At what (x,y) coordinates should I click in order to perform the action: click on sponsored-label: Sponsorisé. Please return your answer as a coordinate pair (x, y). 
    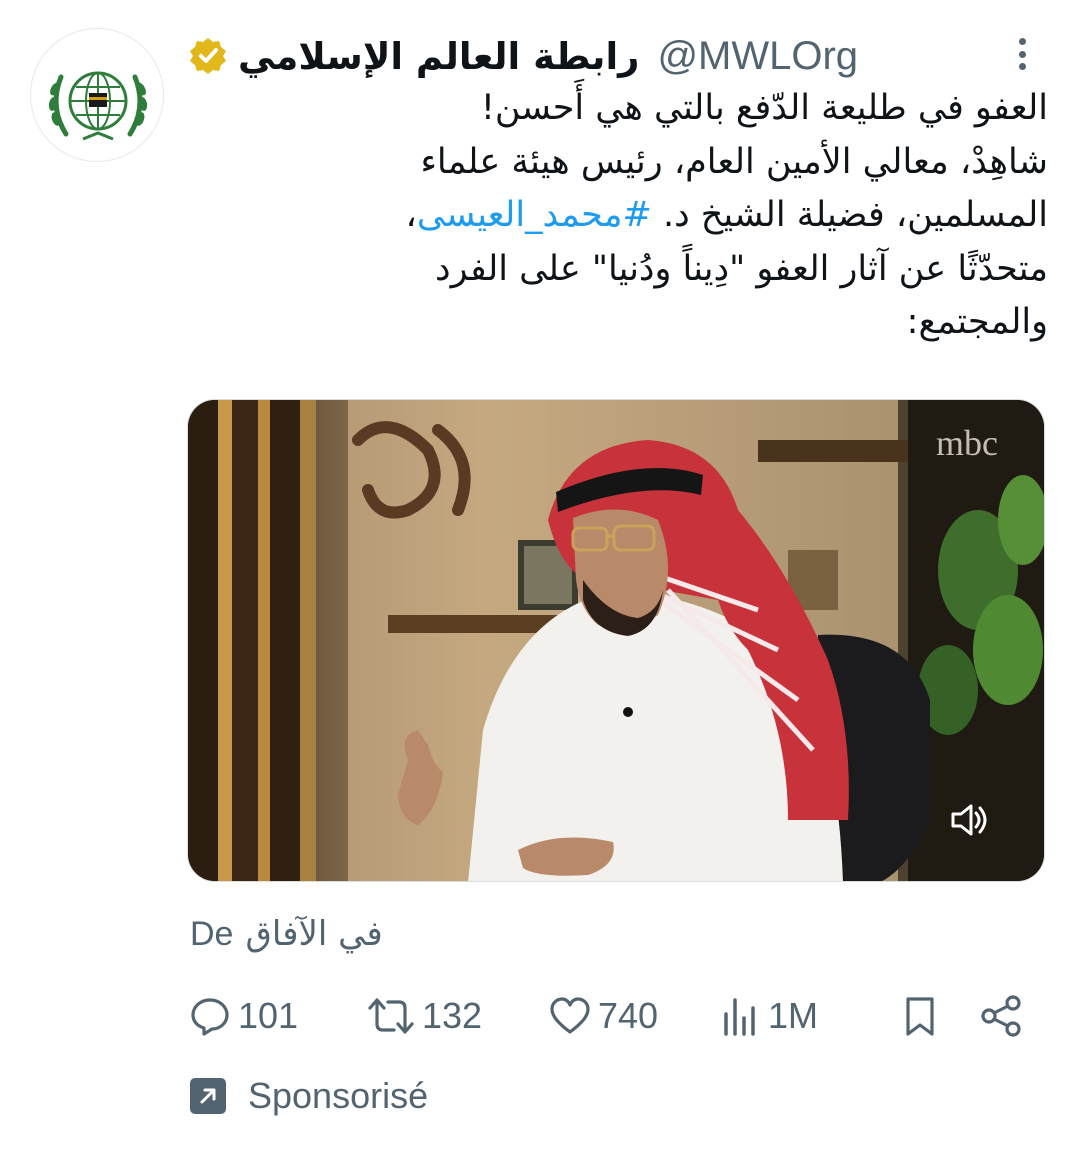
    Looking at the image, I should click on (309, 1096).